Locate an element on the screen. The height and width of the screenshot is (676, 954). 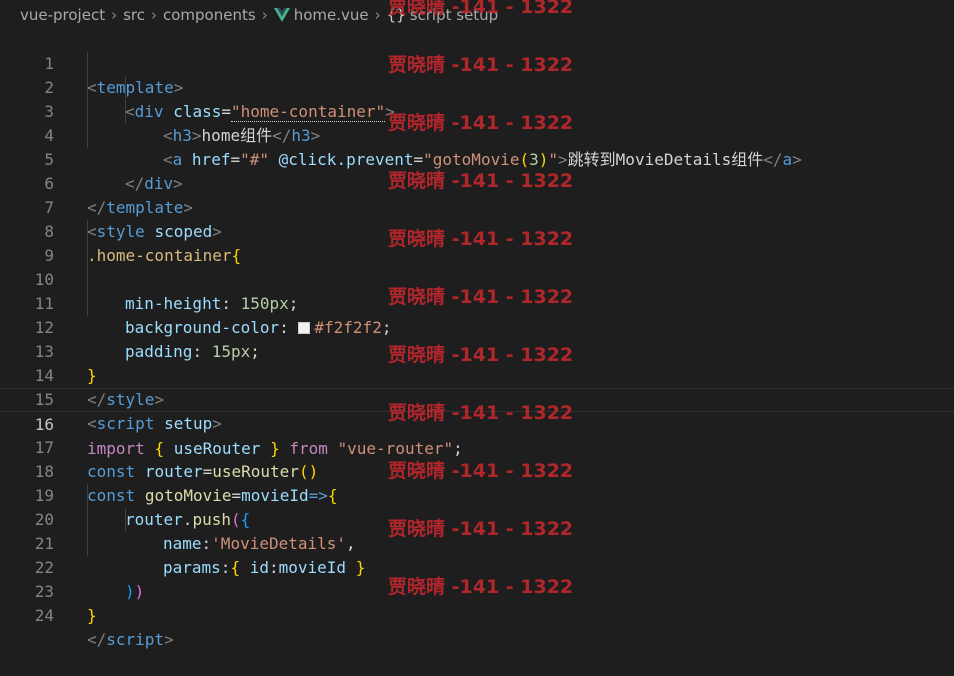
code-line: 20 name:'MovieDetails', is located at coordinates (477, 518).